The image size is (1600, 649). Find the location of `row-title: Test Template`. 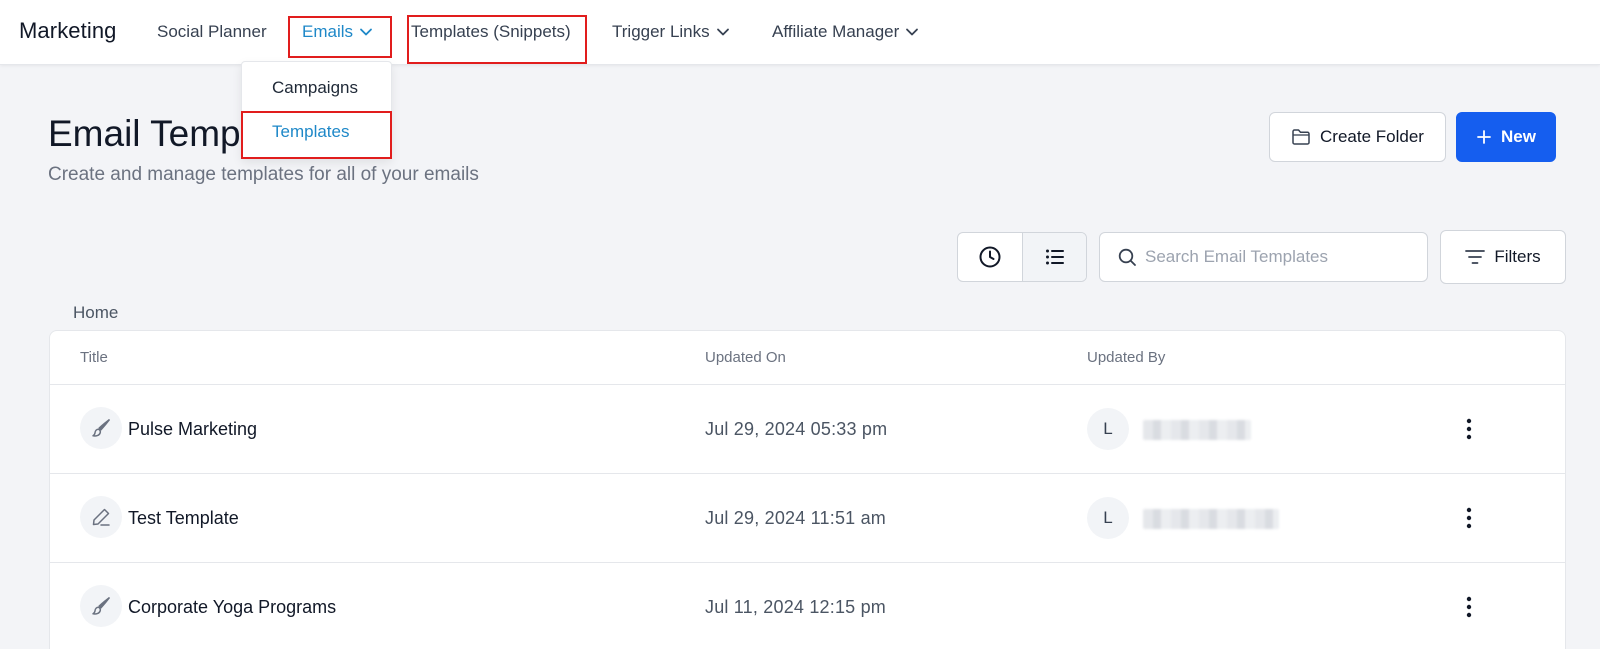

row-title: Test Template is located at coordinates (183, 518).